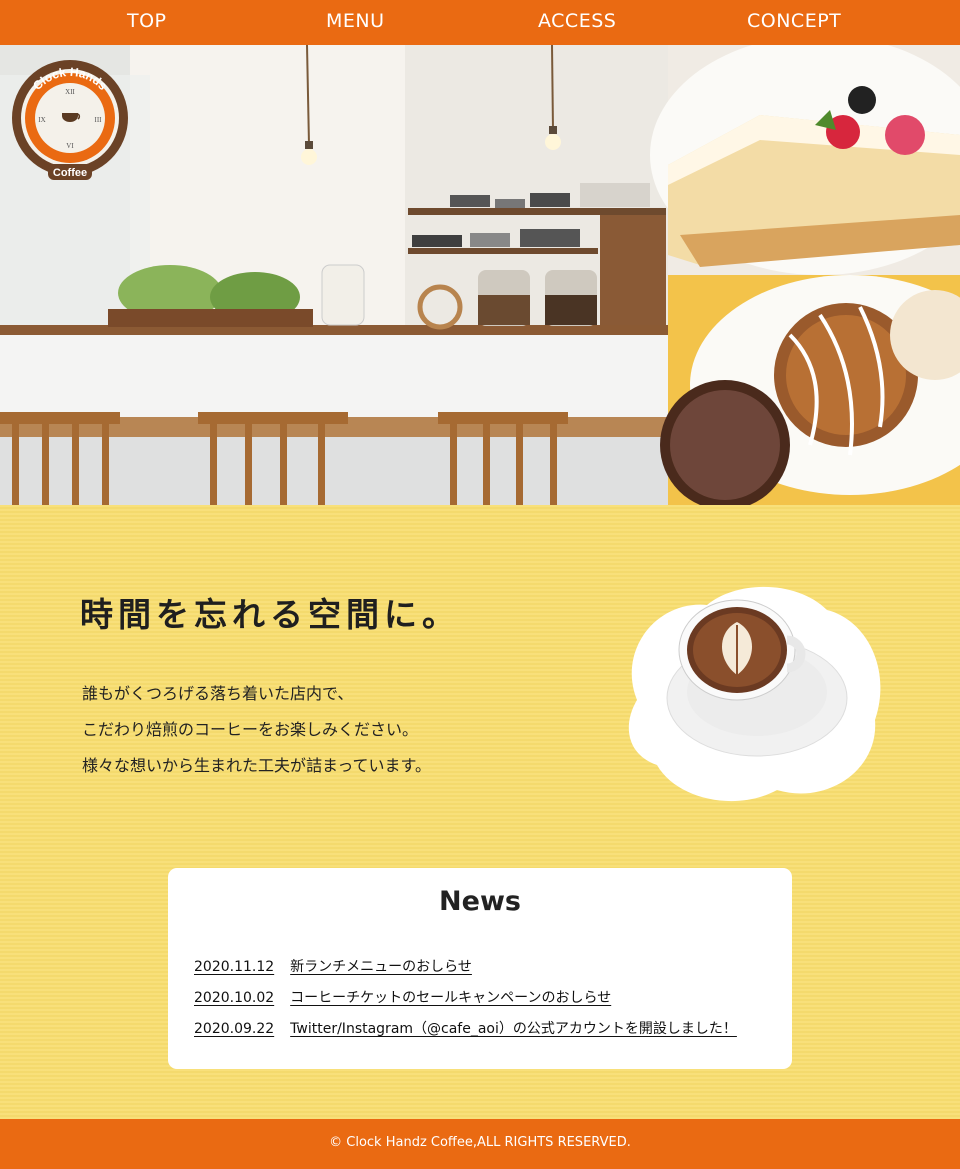 The width and height of the screenshot is (960, 1169). What do you see at coordinates (147, 21) in the screenshot?
I see `nav-top: TOP` at bounding box center [147, 21].